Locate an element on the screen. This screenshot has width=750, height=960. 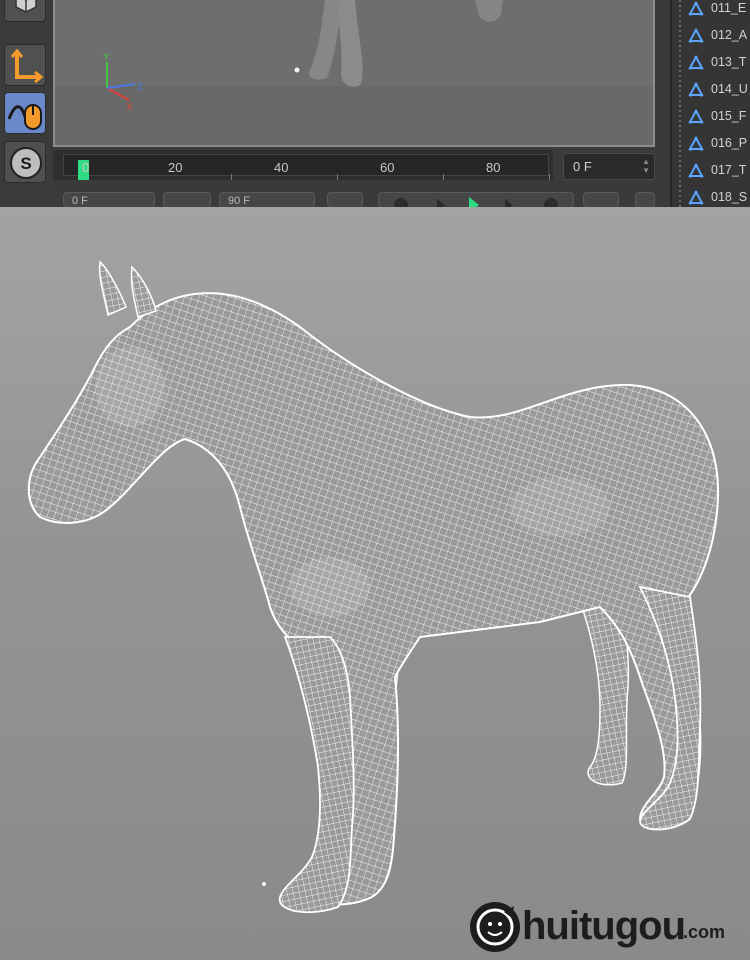
object-item: 011_E is located at coordinates (717, 10).